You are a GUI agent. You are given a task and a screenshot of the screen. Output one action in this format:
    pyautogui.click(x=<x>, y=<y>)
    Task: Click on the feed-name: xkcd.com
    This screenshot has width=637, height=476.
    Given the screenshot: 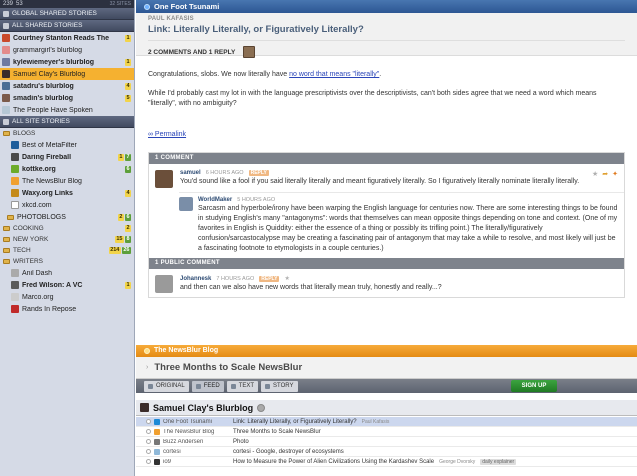 What is the action you would take?
    pyautogui.click(x=37, y=205)
    